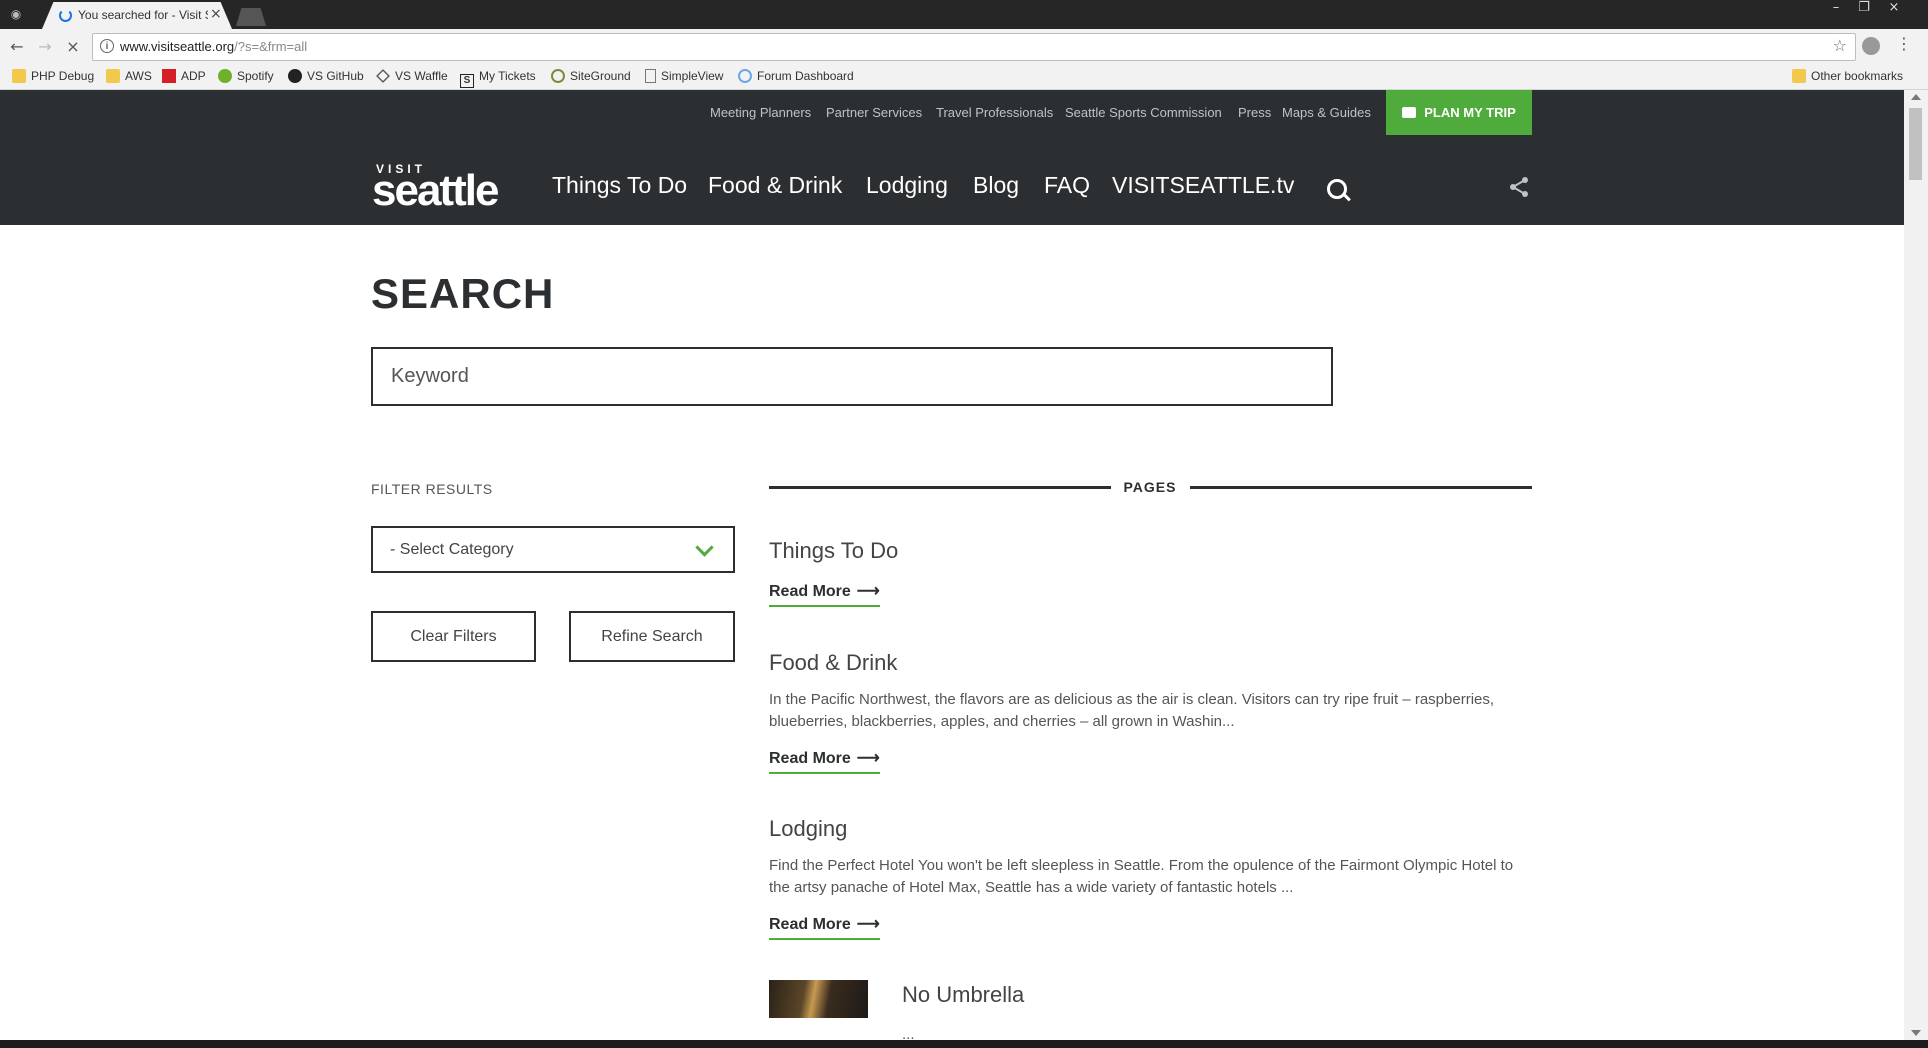 Image resolution: width=1928 pixels, height=1048 pixels. I want to click on page-scrollbar, so click(1916, 565).